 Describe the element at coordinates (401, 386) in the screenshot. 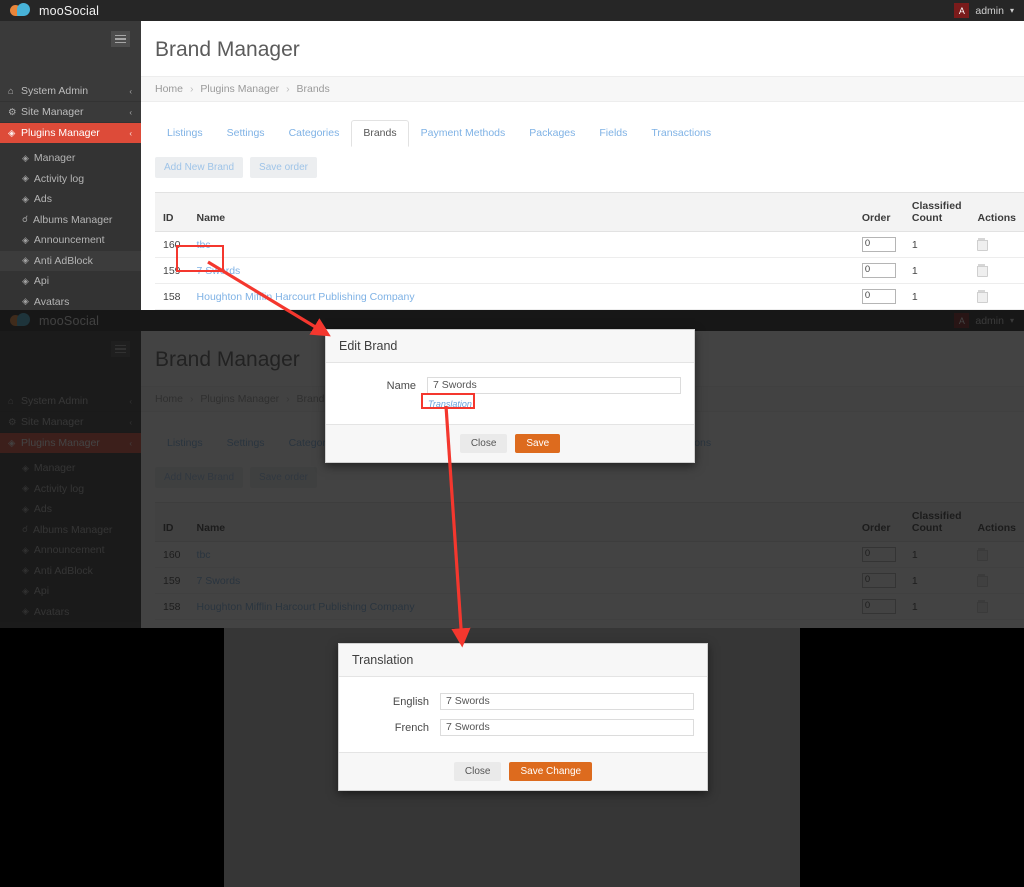

I see `name-field-label: Name` at that location.